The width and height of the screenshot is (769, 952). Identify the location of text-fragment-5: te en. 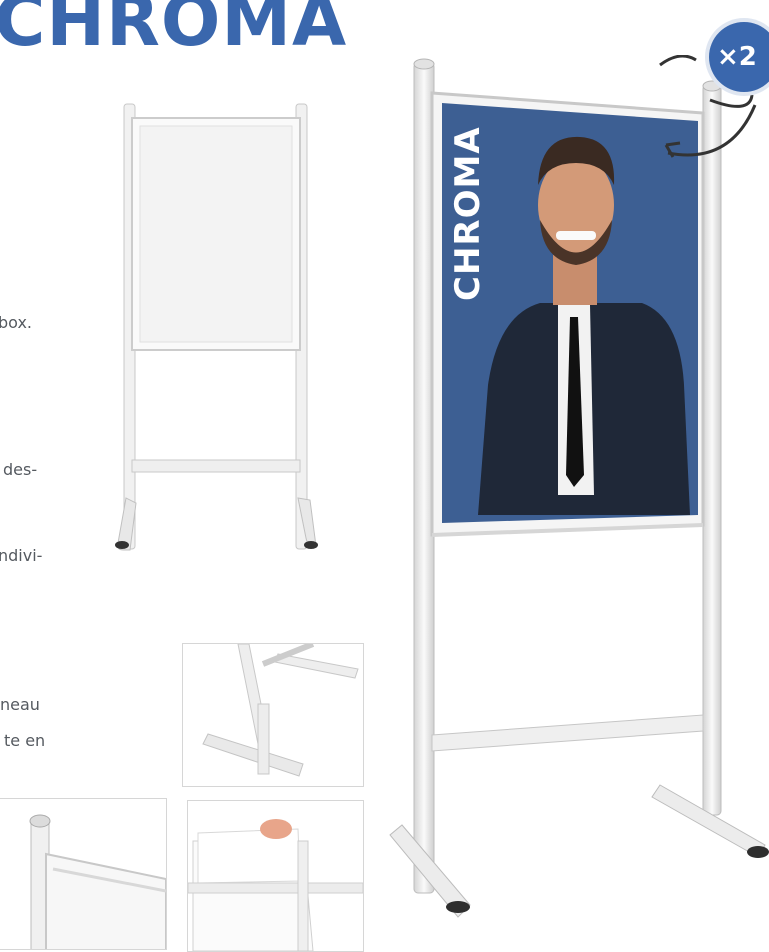
(25, 740).